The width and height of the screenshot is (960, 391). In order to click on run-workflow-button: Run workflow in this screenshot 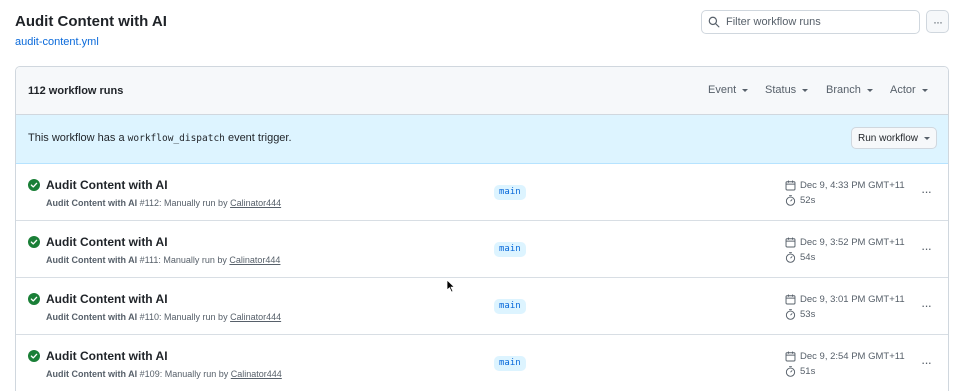, I will do `click(894, 138)`.